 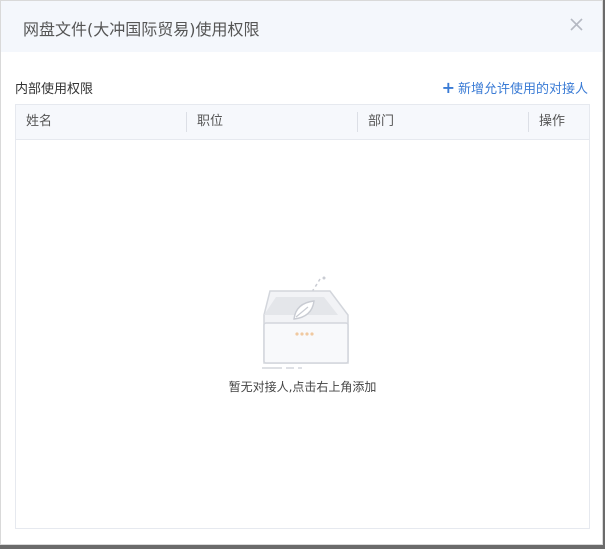 I want to click on section-label: 内部使用权限, so click(x=54, y=89).